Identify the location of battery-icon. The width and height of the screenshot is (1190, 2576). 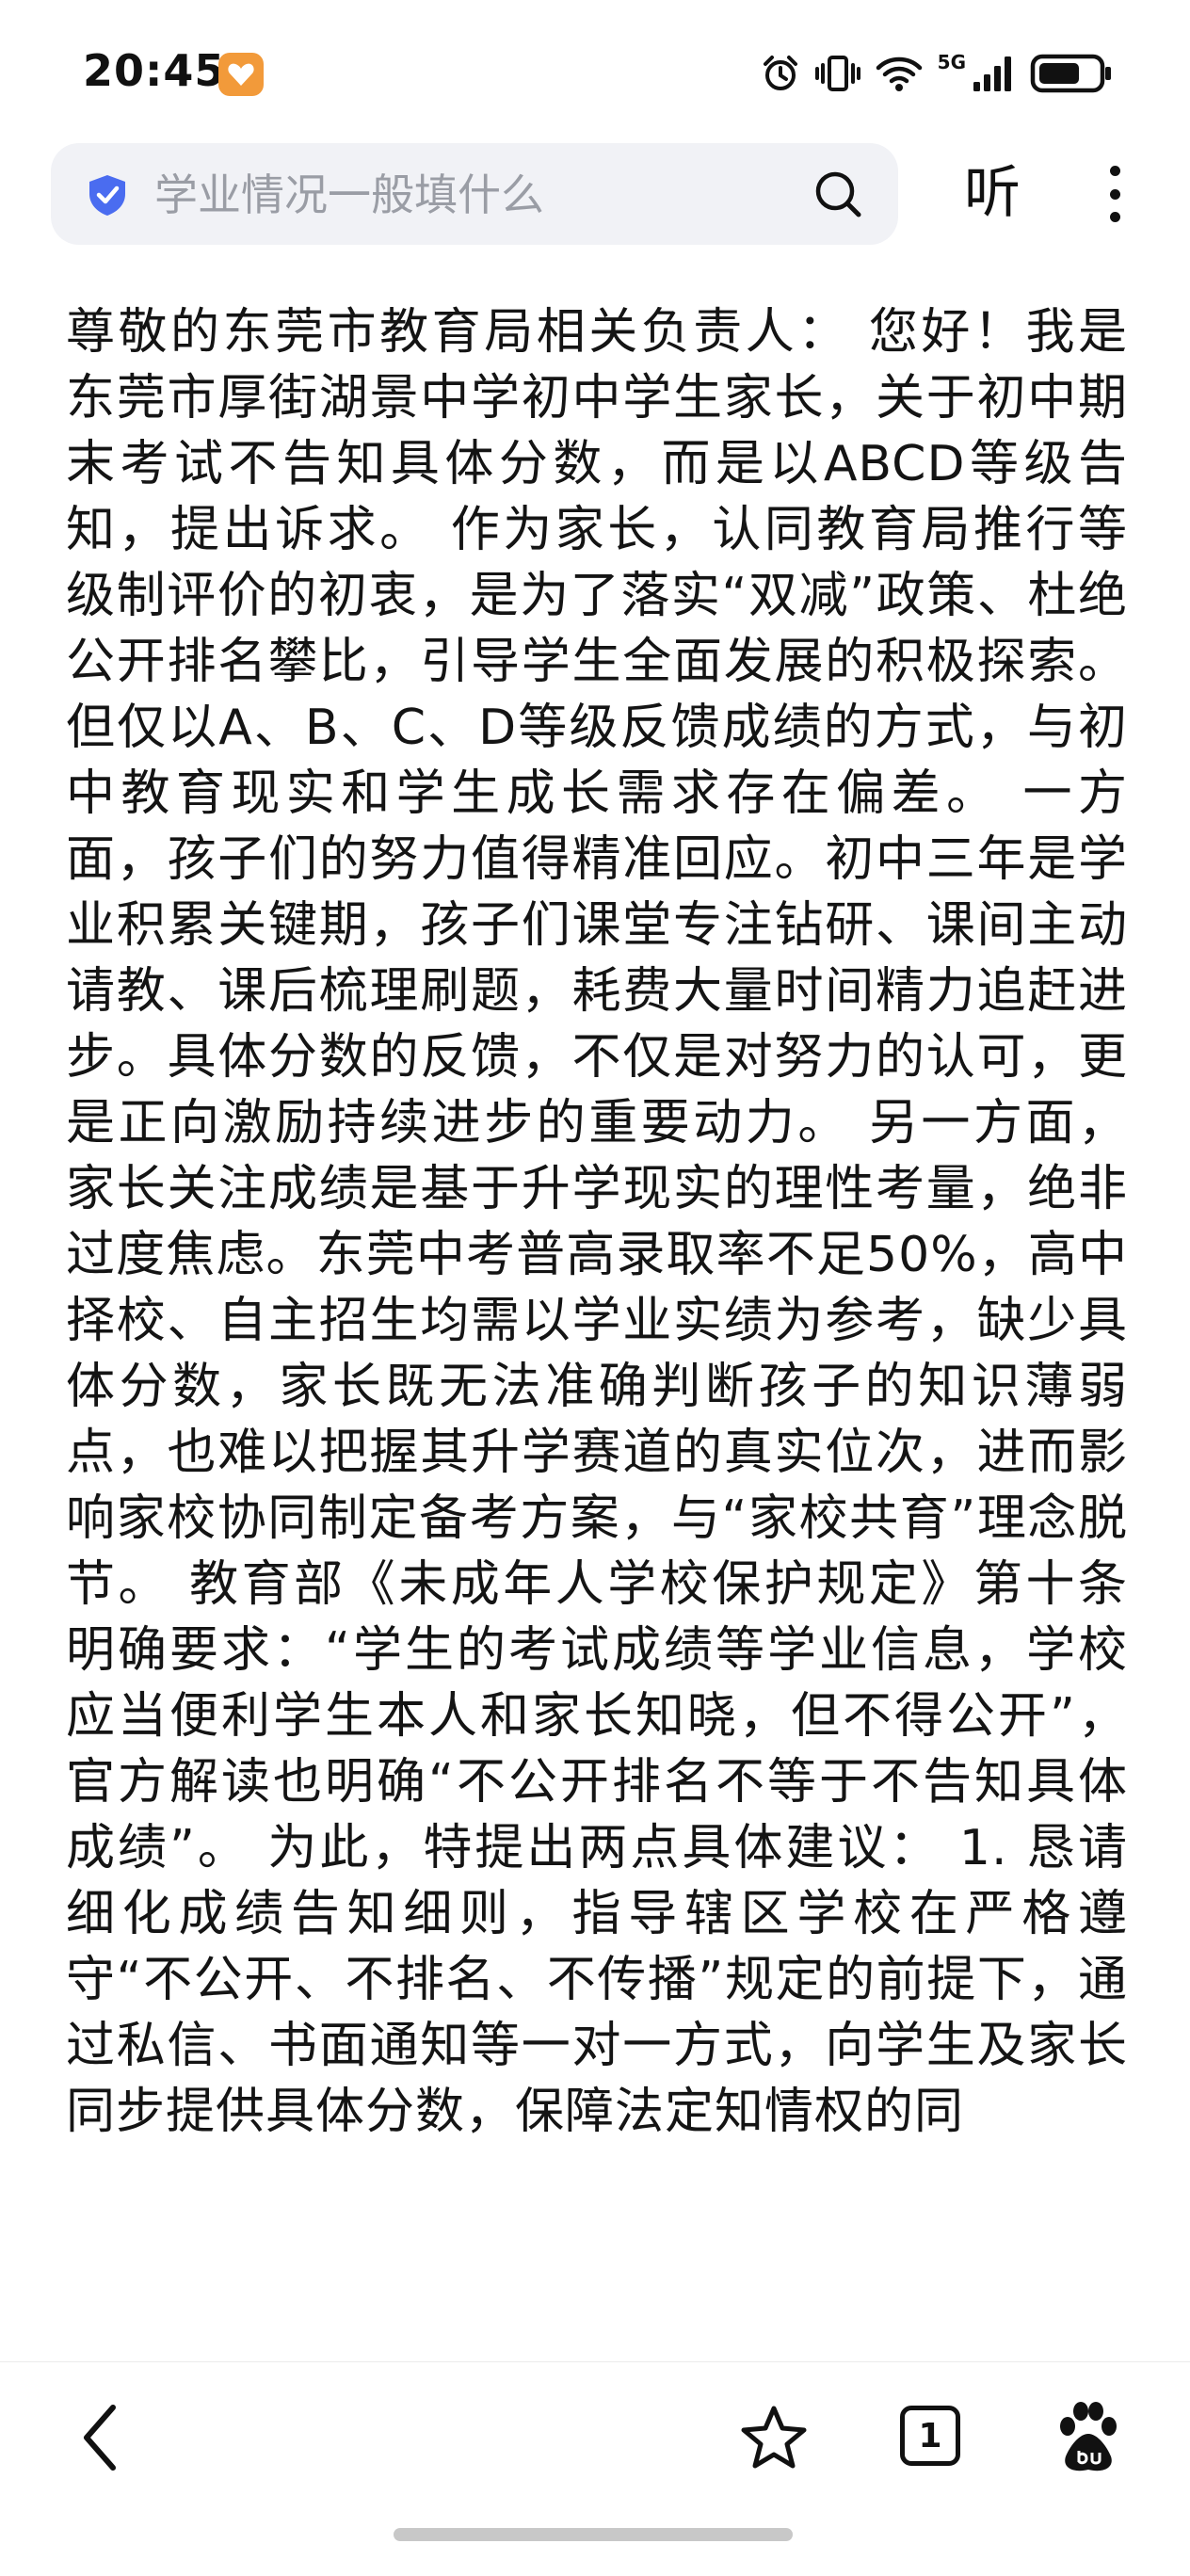
(1070, 73).